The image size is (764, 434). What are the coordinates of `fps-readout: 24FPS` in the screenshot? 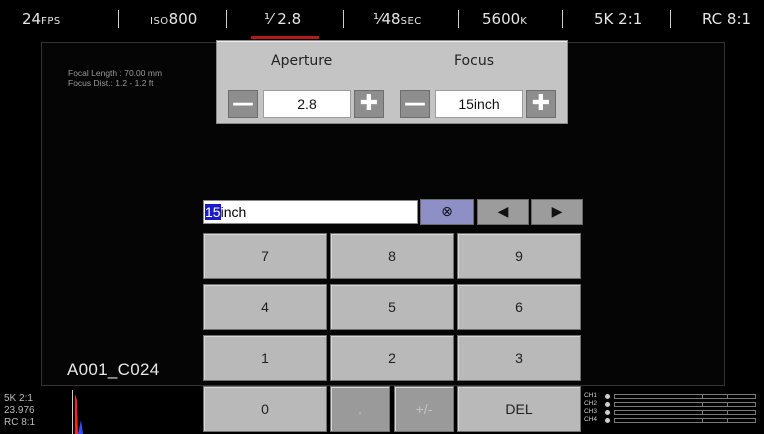 It's located at (41, 19).